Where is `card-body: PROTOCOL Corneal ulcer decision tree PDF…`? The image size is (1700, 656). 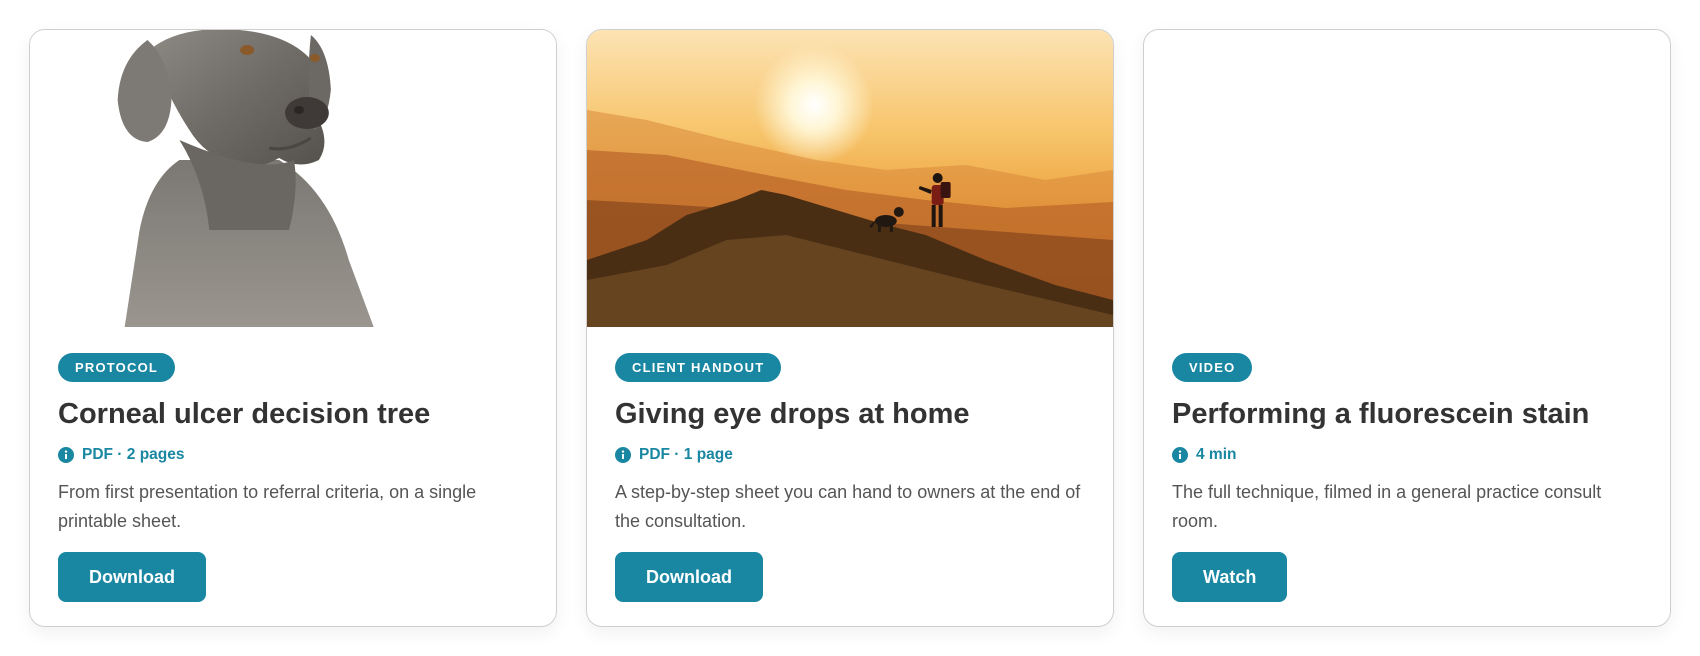 card-body: PROTOCOL Corneal ulcer decision tree PDF… is located at coordinates (293, 464).